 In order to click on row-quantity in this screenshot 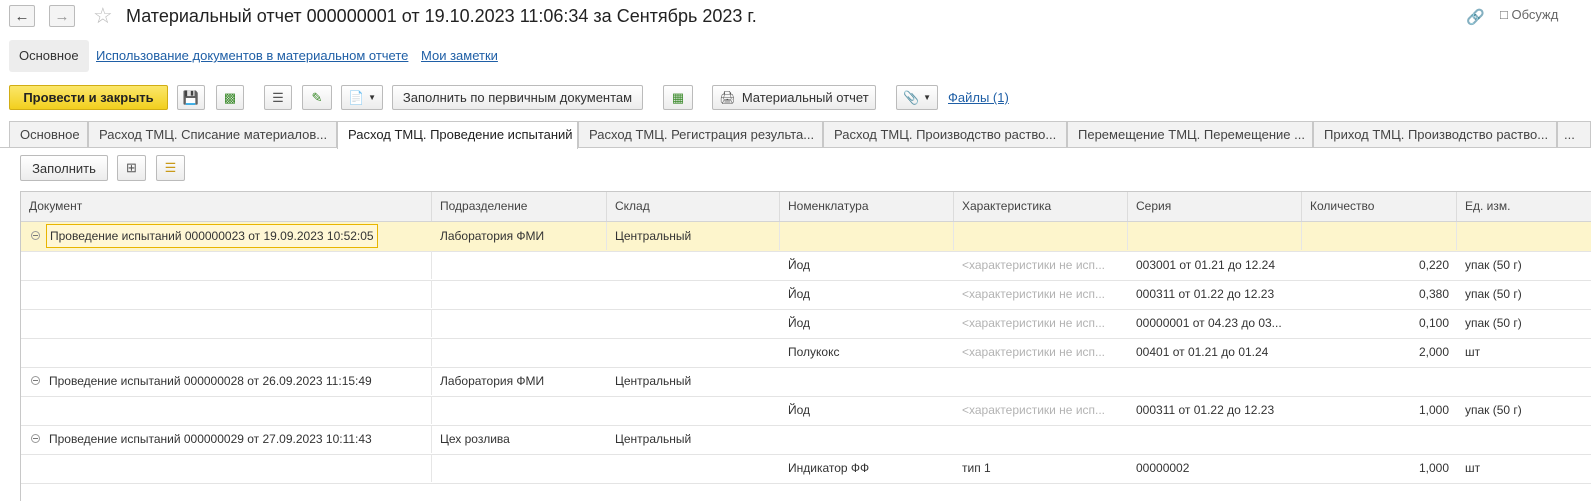, I will do `click(1379, 381)`.